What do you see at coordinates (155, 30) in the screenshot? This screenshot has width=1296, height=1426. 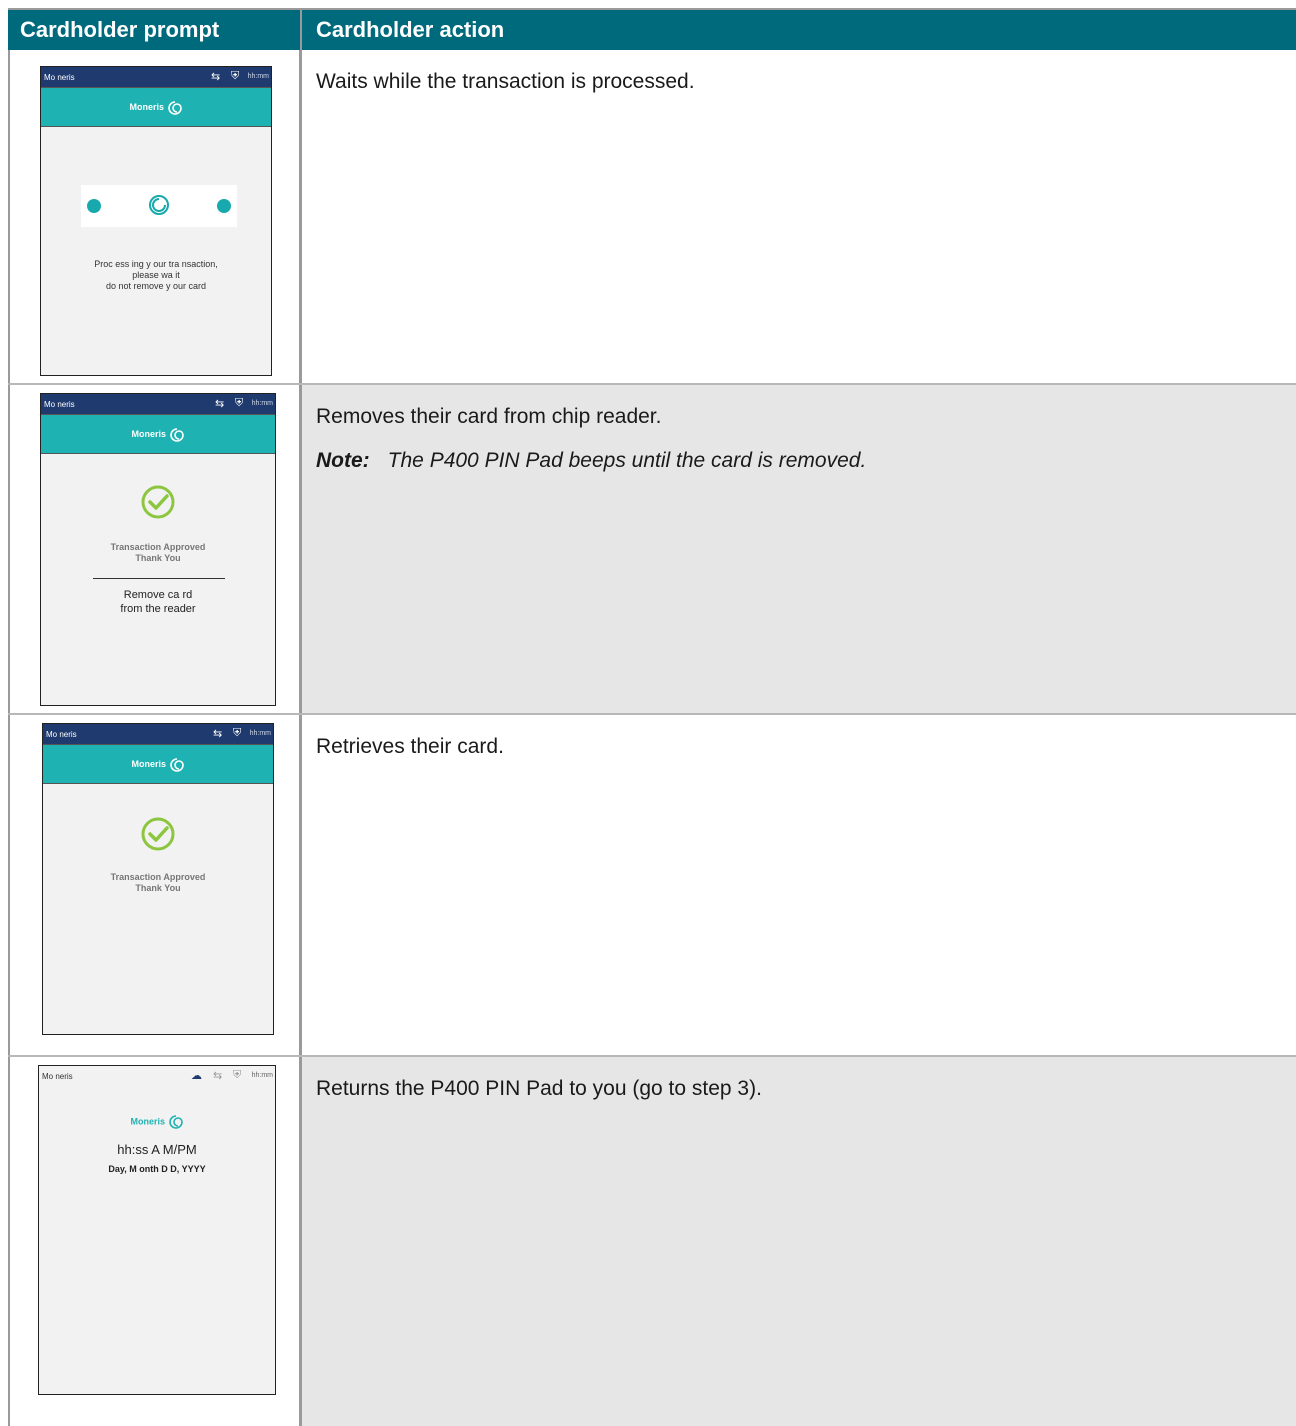 I see `header-cardholder-prompt: Cardholder prompt` at bounding box center [155, 30].